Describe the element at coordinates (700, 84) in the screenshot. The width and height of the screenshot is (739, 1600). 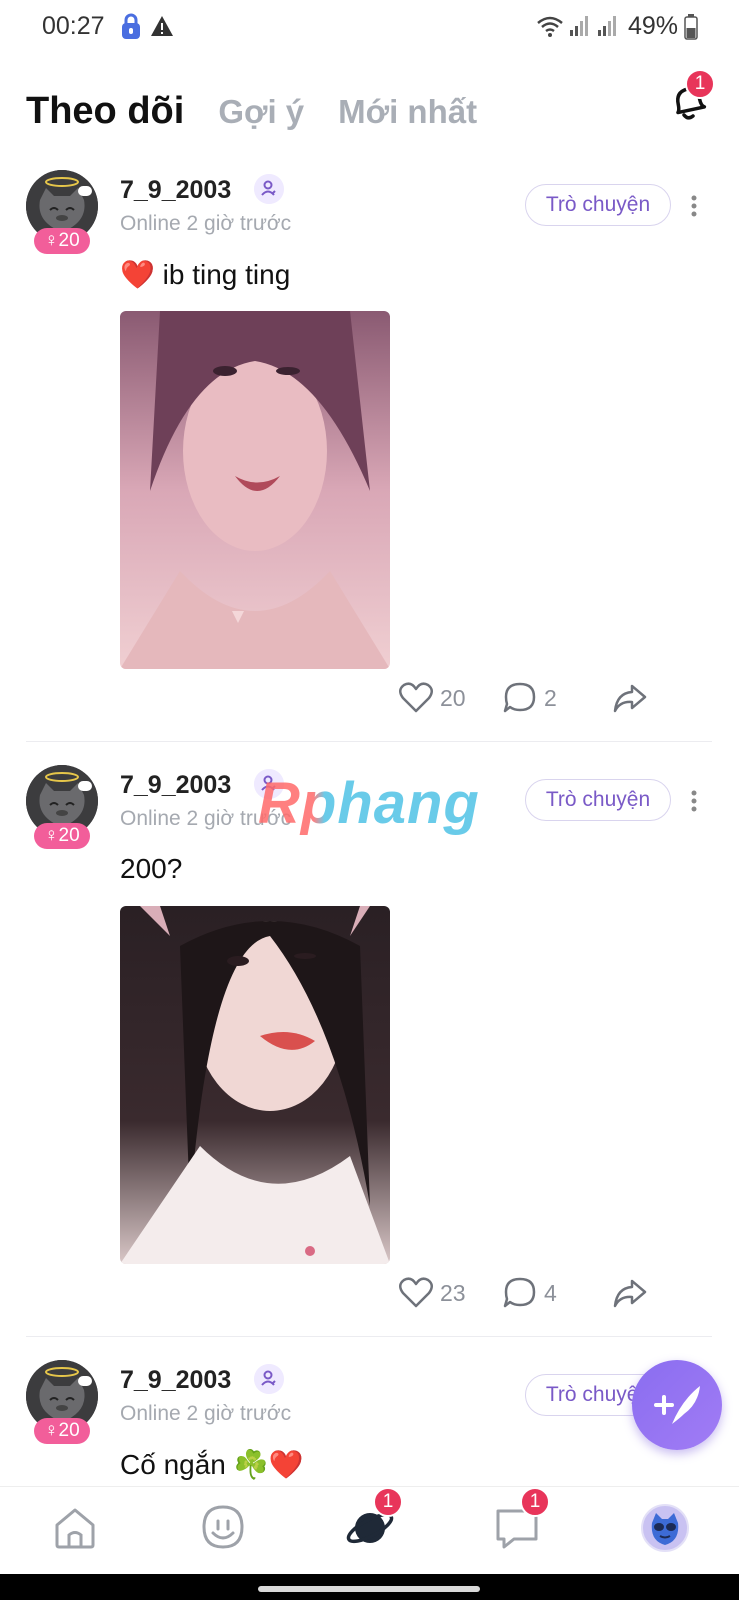
I see `notification-badge: 1` at that location.